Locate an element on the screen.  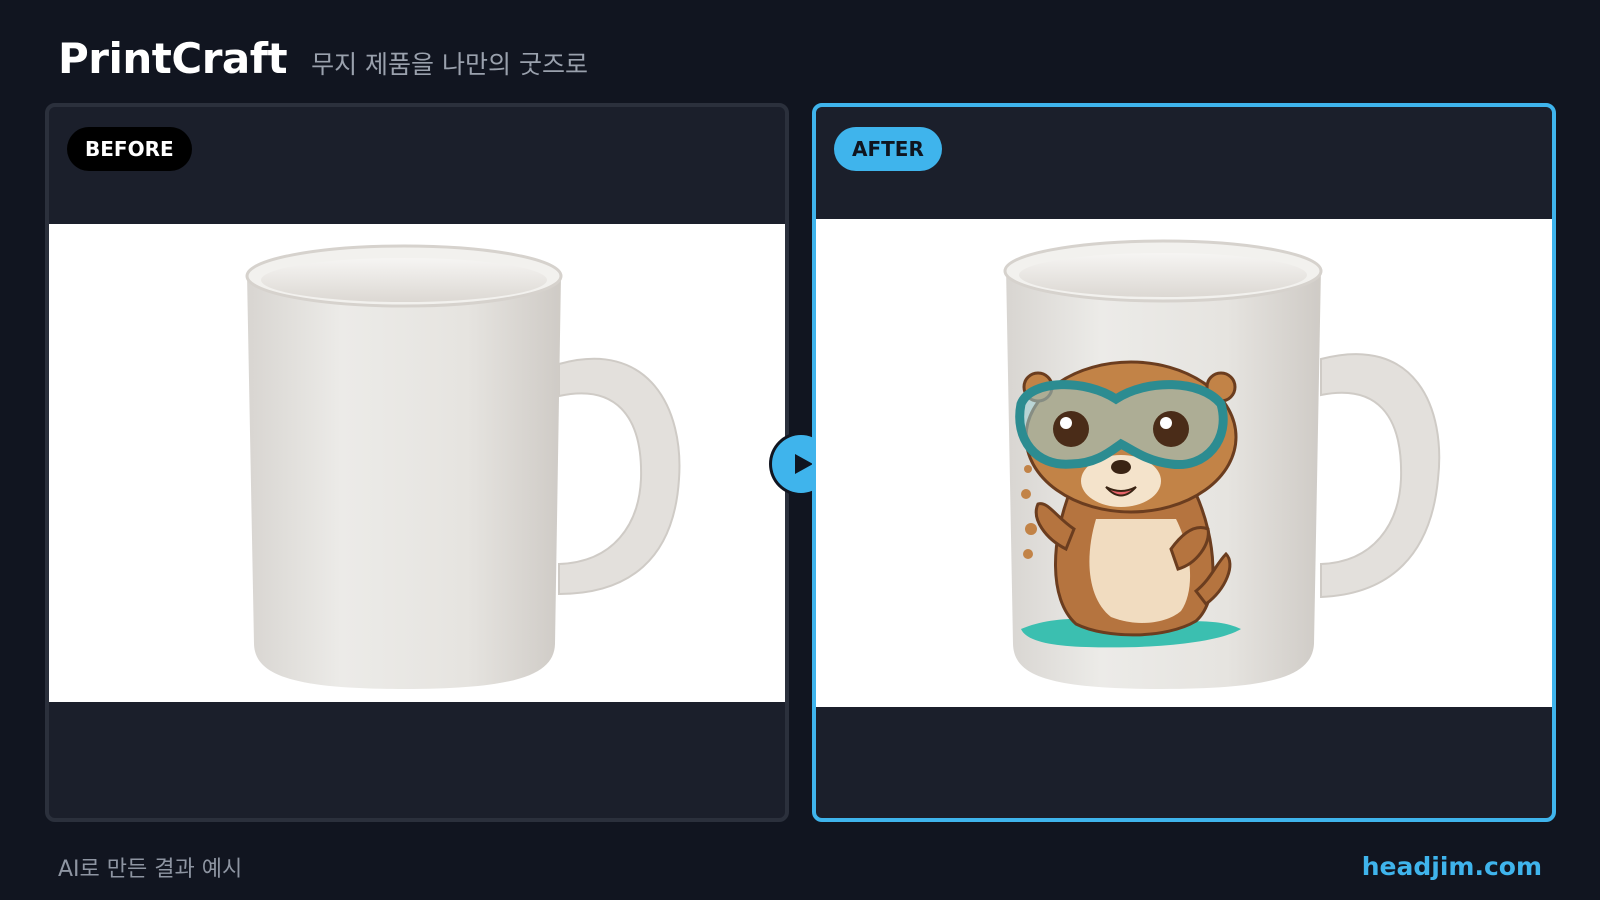
header: PrintCraft 무지 제품을 나만의 굿즈로 is located at coordinates (323, 58).